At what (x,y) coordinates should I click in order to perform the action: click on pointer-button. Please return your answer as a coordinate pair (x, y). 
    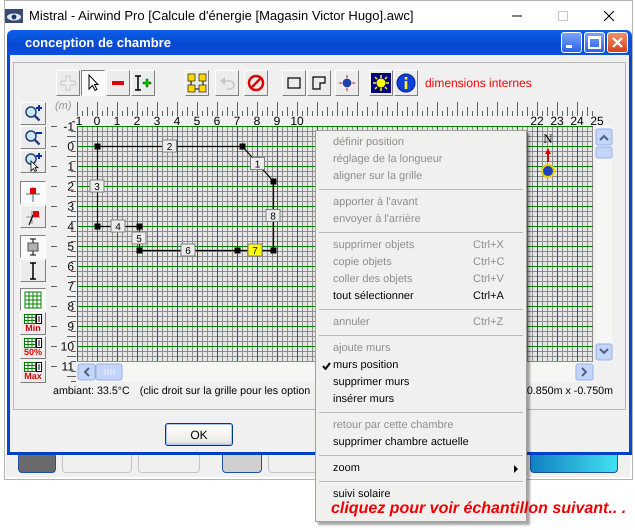
    Looking at the image, I should click on (93, 83).